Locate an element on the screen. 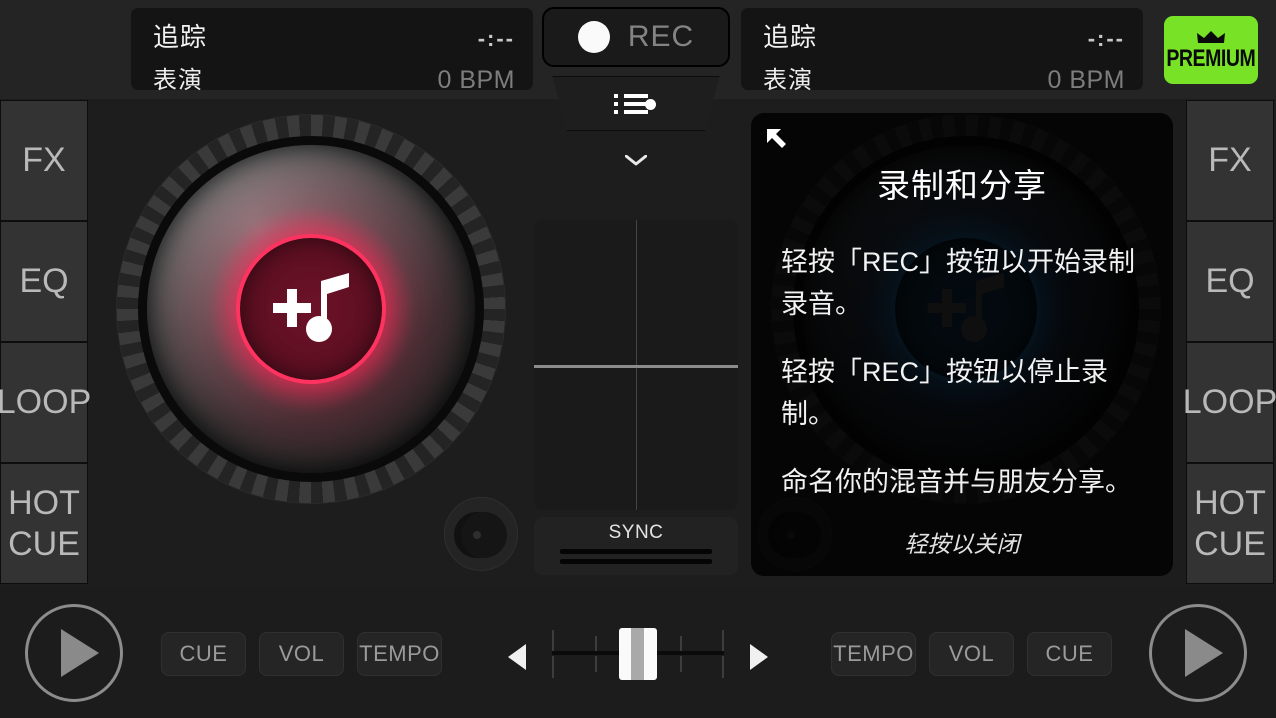 This screenshot has width=1276, height=718. queue-button is located at coordinates (636, 103).